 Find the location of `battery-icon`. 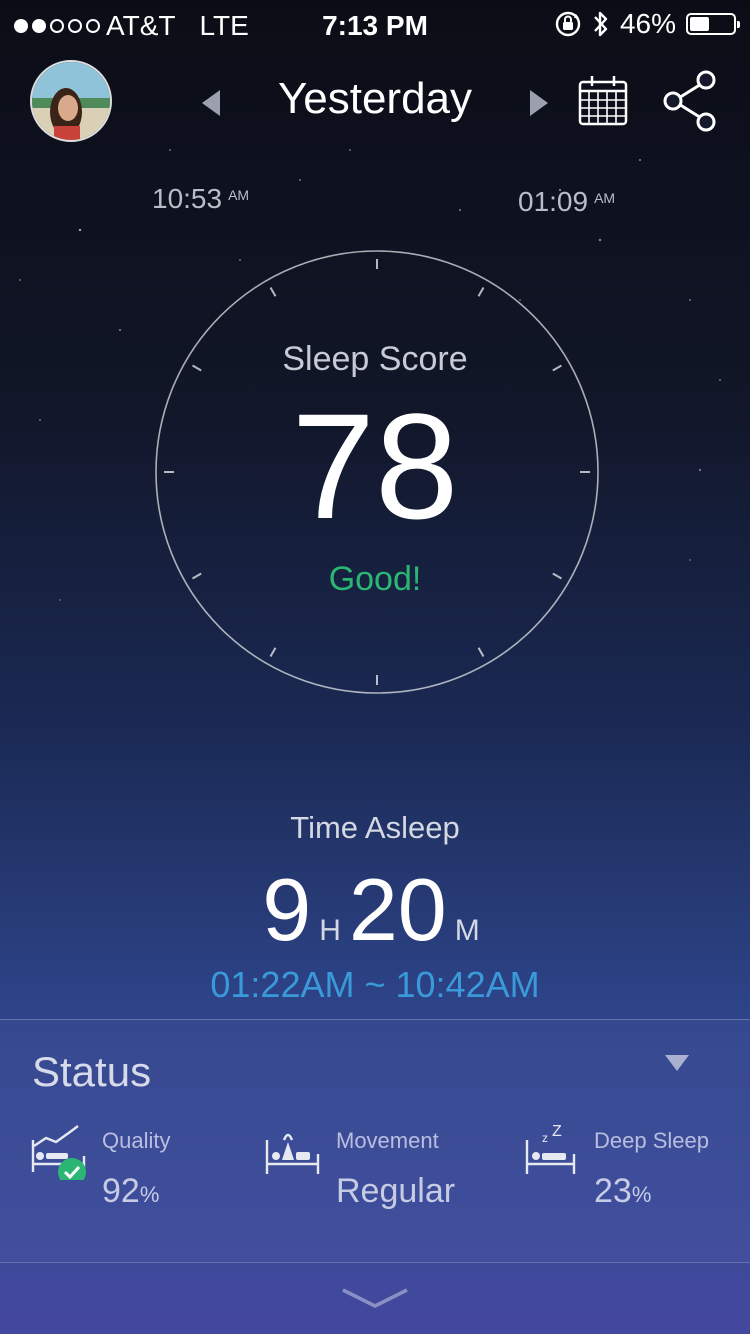

battery-icon is located at coordinates (713, 24).